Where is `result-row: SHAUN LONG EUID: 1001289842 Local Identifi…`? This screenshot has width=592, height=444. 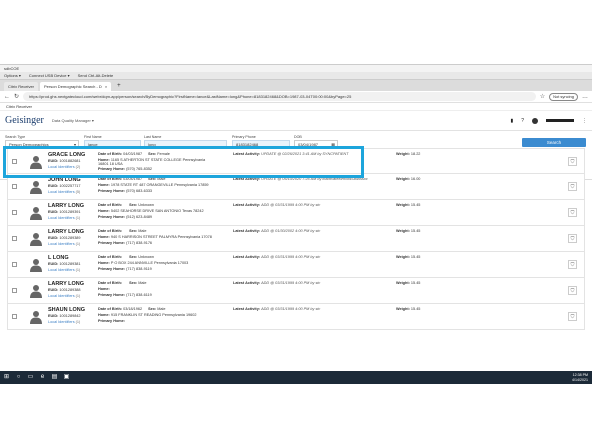 result-row: SHAUN LONG EUID: 1001289842 Local Identifi… is located at coordinates (296, 317).